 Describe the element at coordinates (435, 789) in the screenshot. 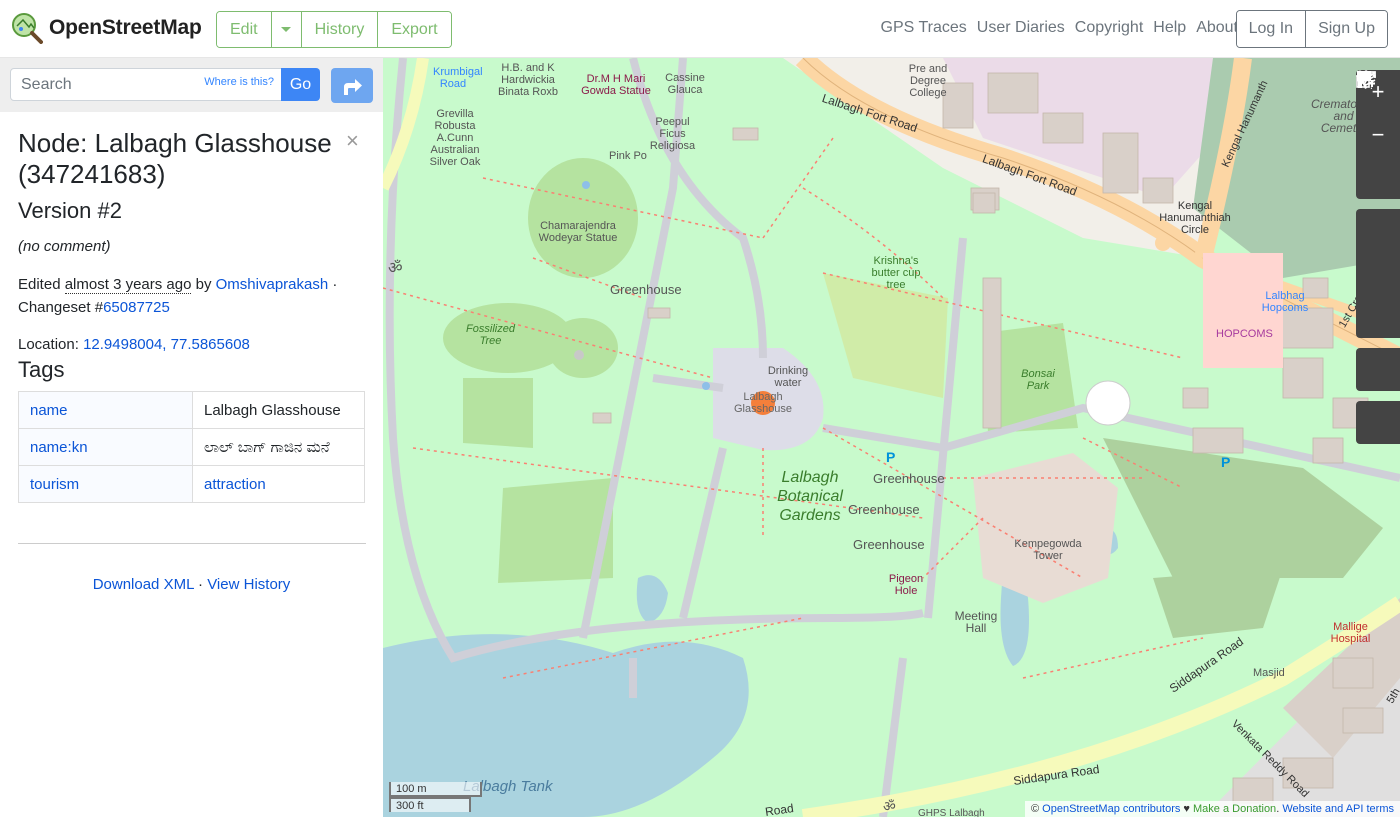

I see `scale-metric: 100 m` at that location.